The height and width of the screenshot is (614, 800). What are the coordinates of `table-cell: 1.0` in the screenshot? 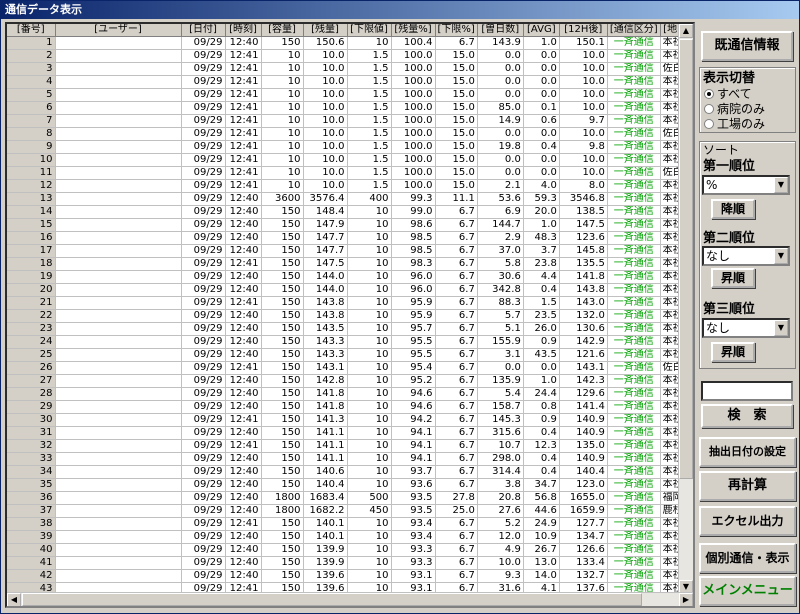 It's located at (541, 43).